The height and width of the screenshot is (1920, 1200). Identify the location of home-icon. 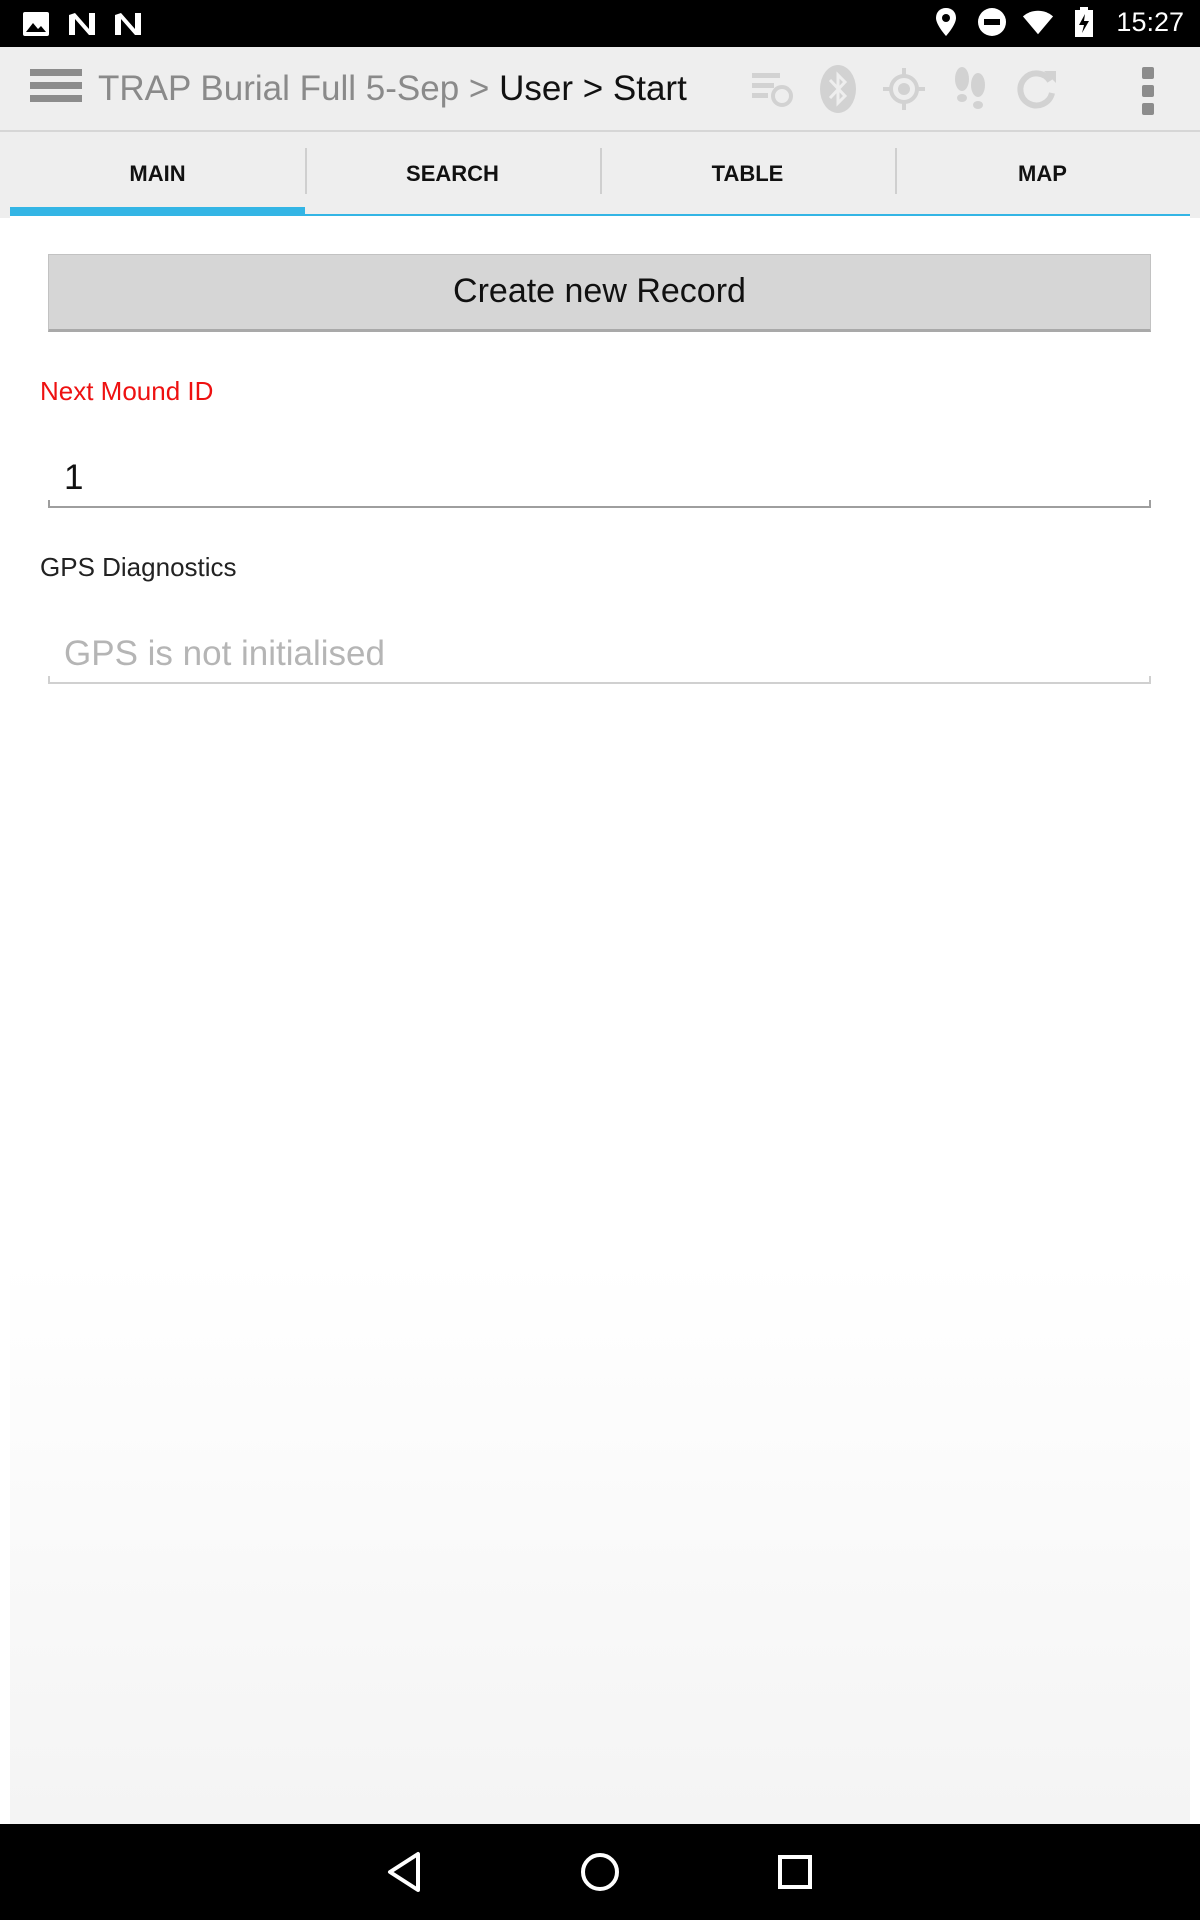
(600, 1872).